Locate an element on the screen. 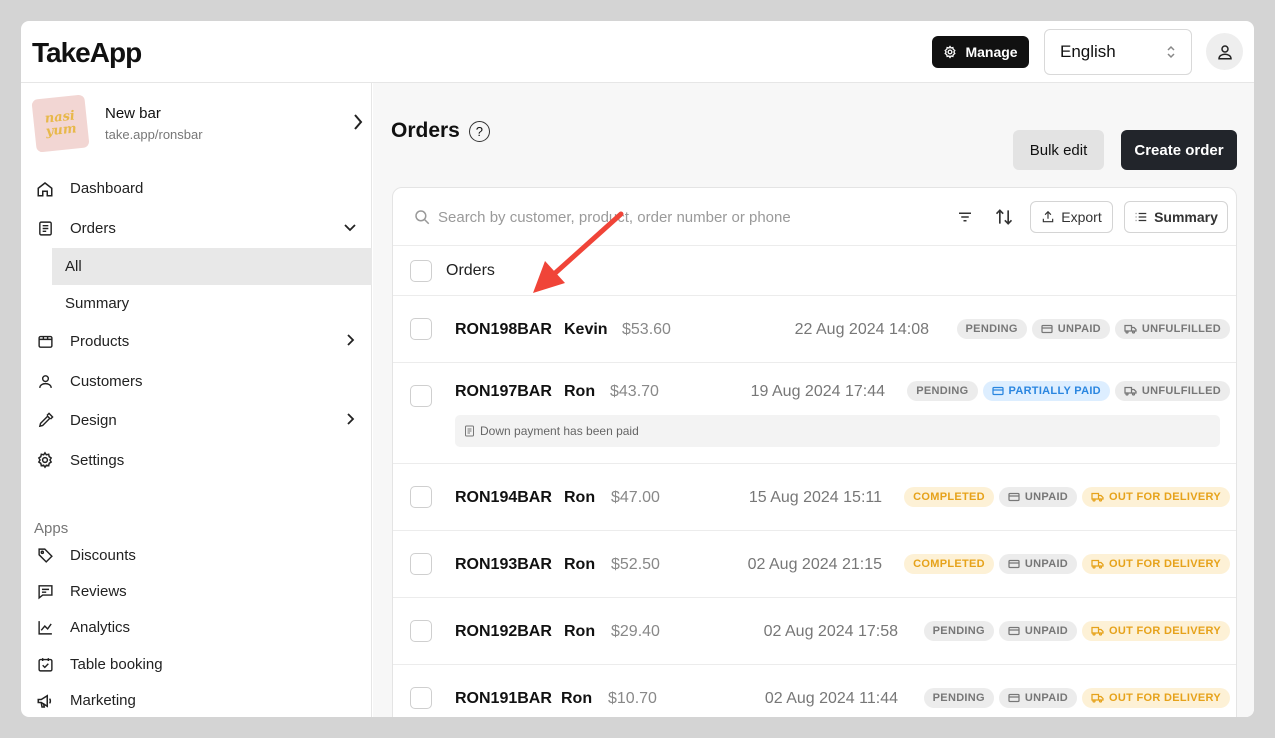  order-number: RON193BAR is located at coordinates (503, 565).